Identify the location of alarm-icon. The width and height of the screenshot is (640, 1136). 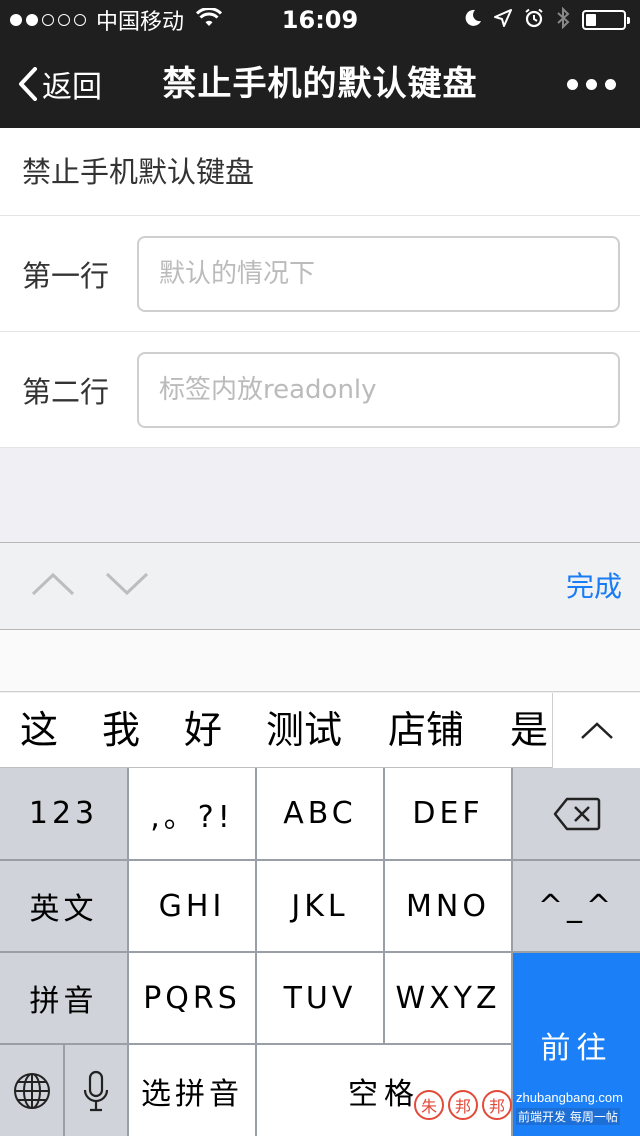
(534, 20).